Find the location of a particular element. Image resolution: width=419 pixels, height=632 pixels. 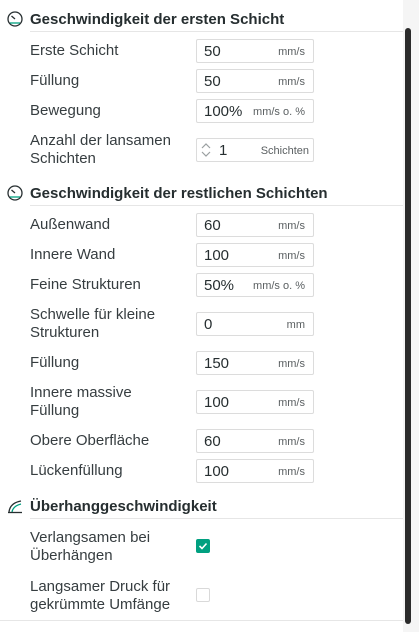

field-value: 1 is located at coordinates (223, 150).